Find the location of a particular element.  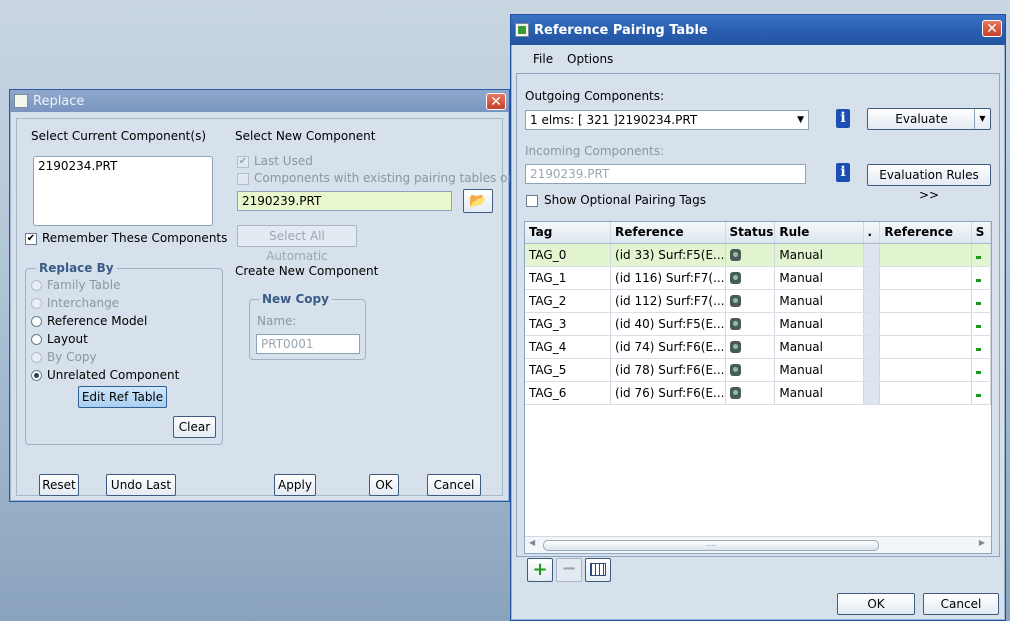

remove-icon: − is located at coordinates (569, 570).